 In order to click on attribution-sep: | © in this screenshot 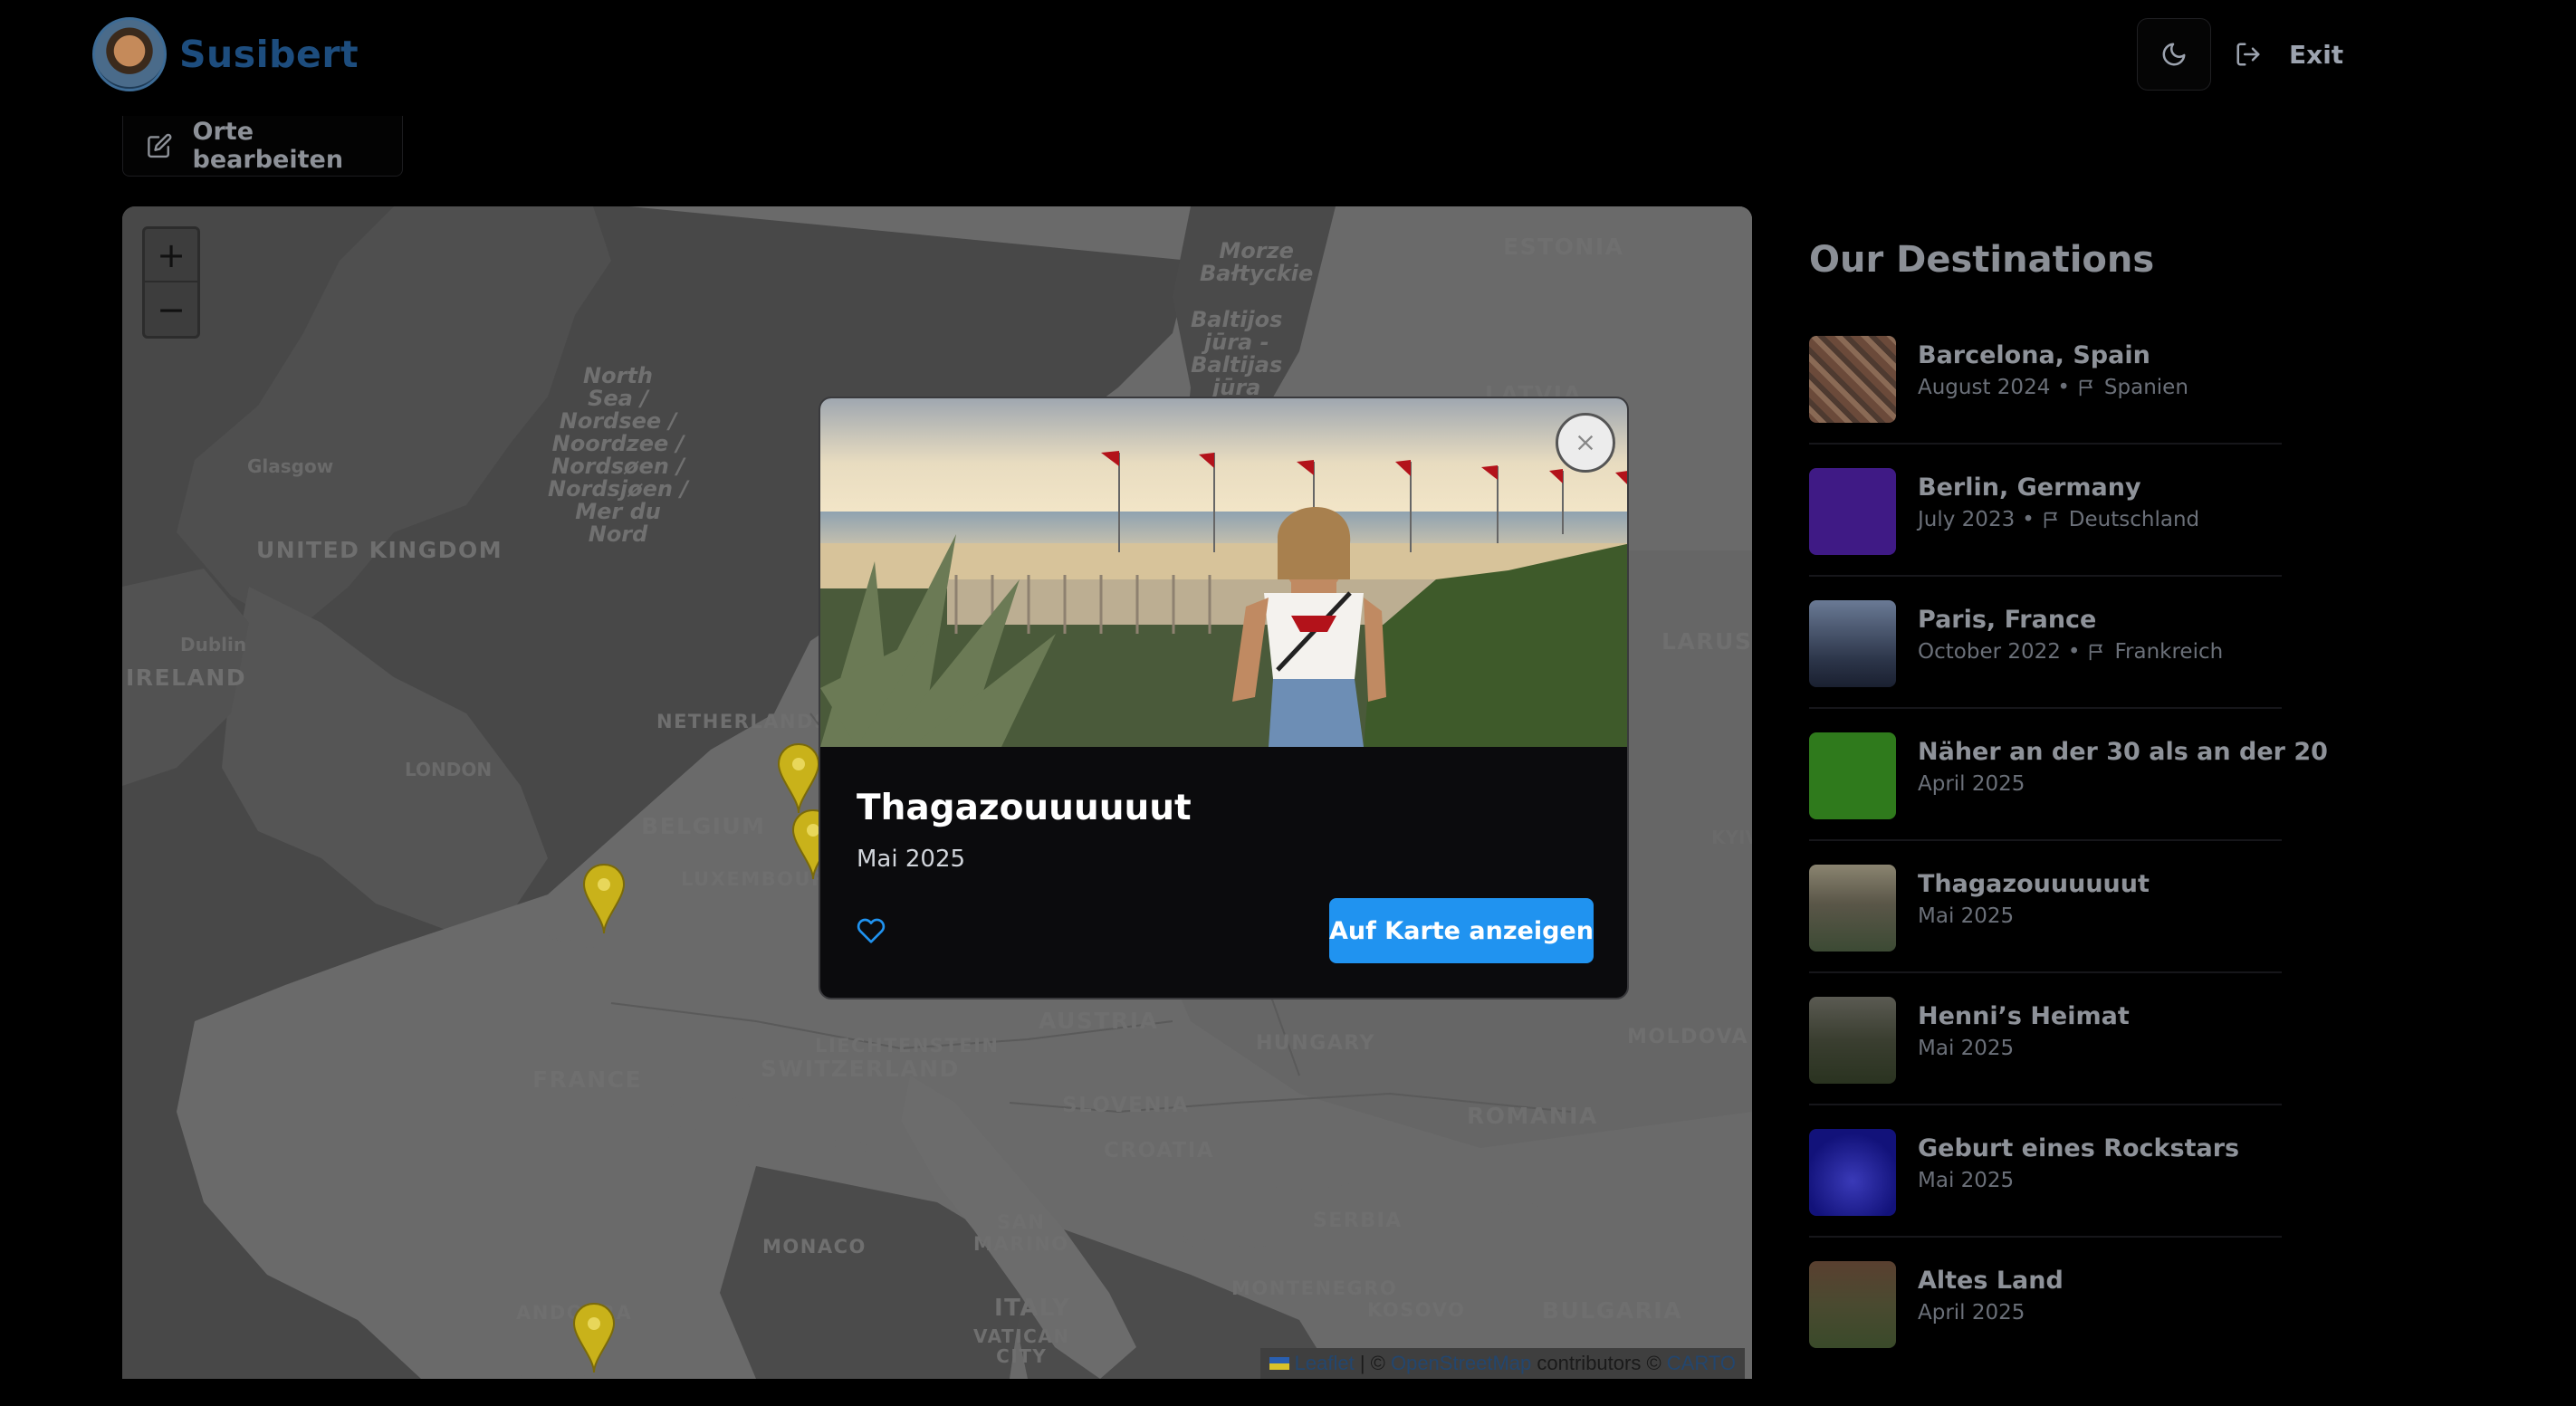, I will do `click(1372, 1363)`.